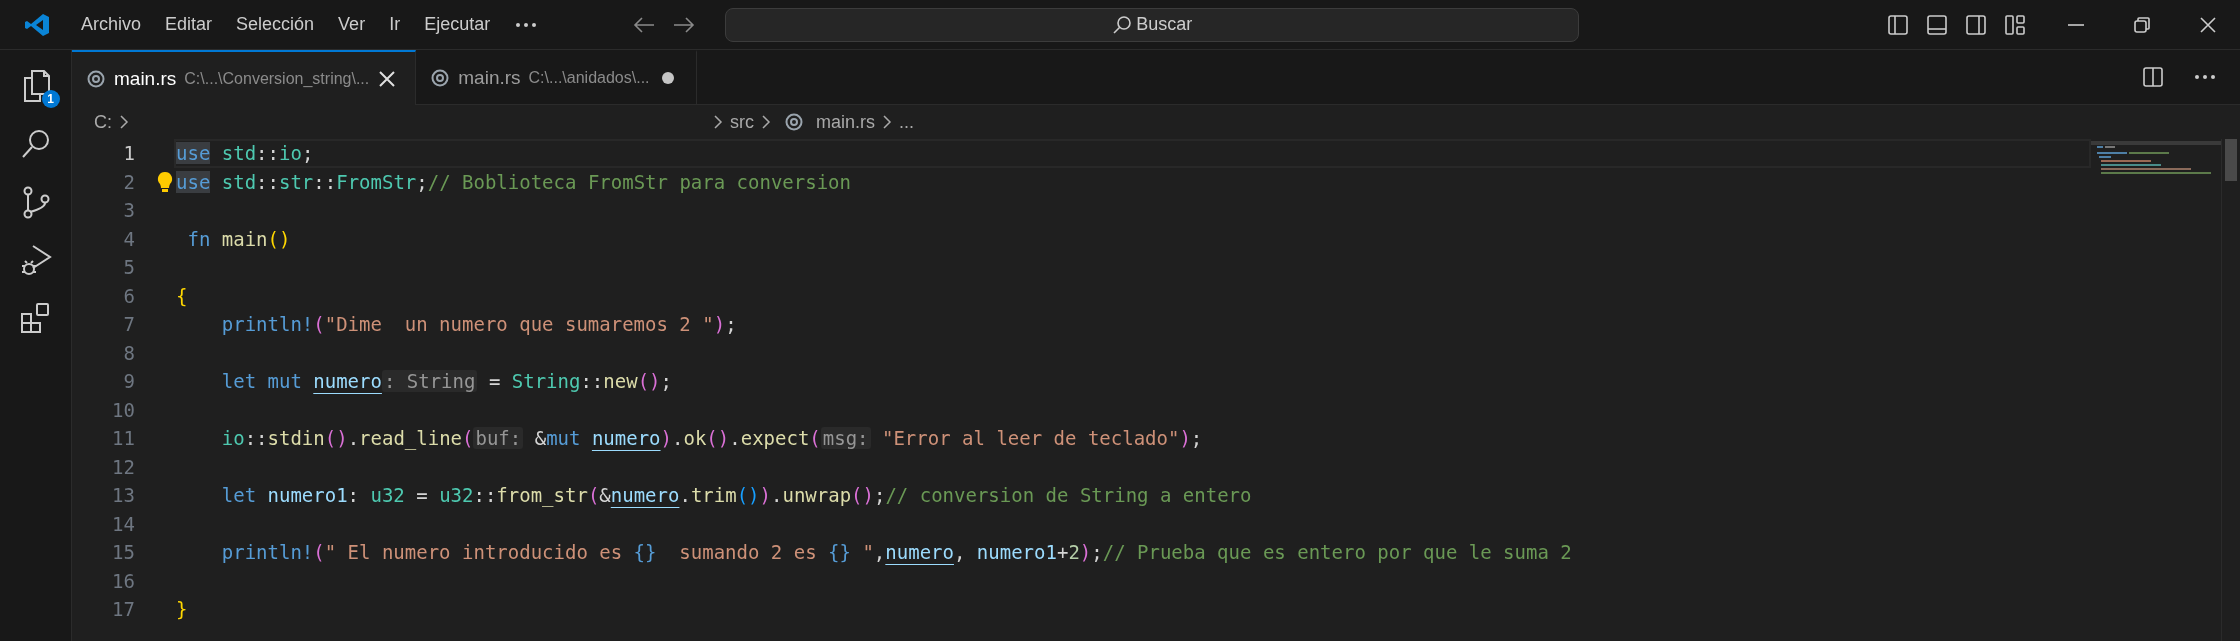 This screenshot has width=2240, height=641. Describe the element at coordinates (123, 495) in the screenshot. I see `line-number: 13` at that location.